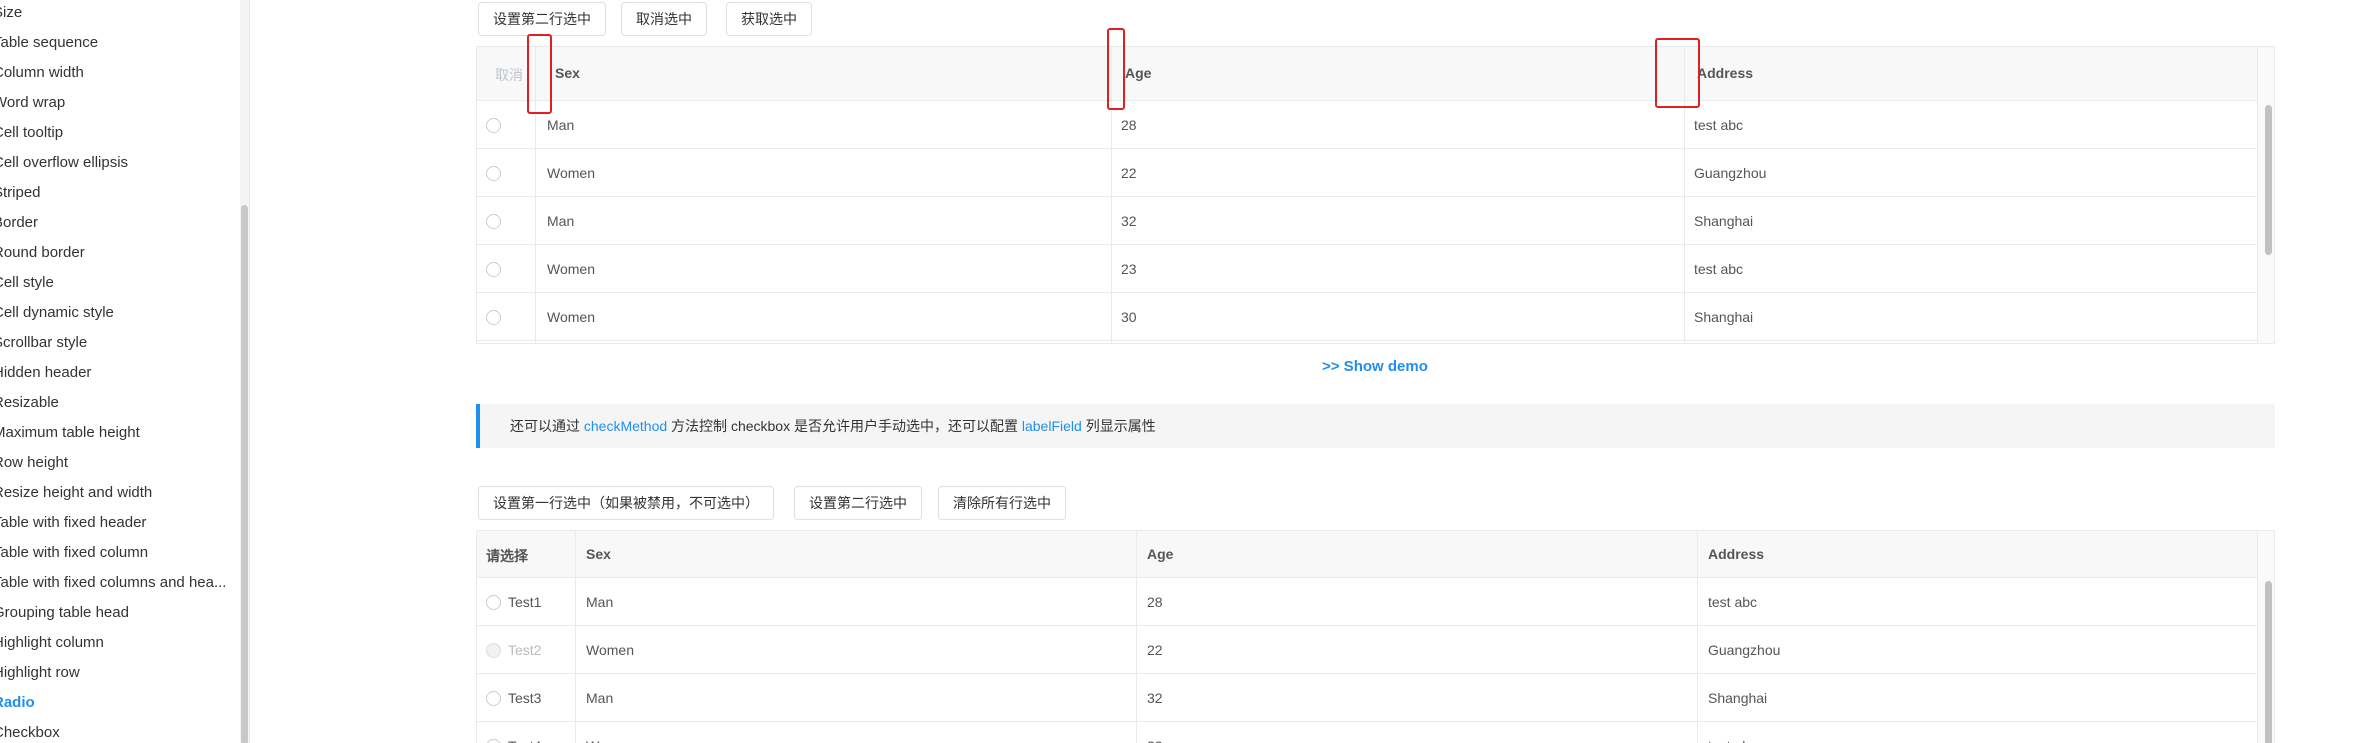 The image size is (2367, 743). What do you see at coordinates (115, 193) in the screenshot?
I see `sidebar-item: Striped` at bounding box center [115, 193].